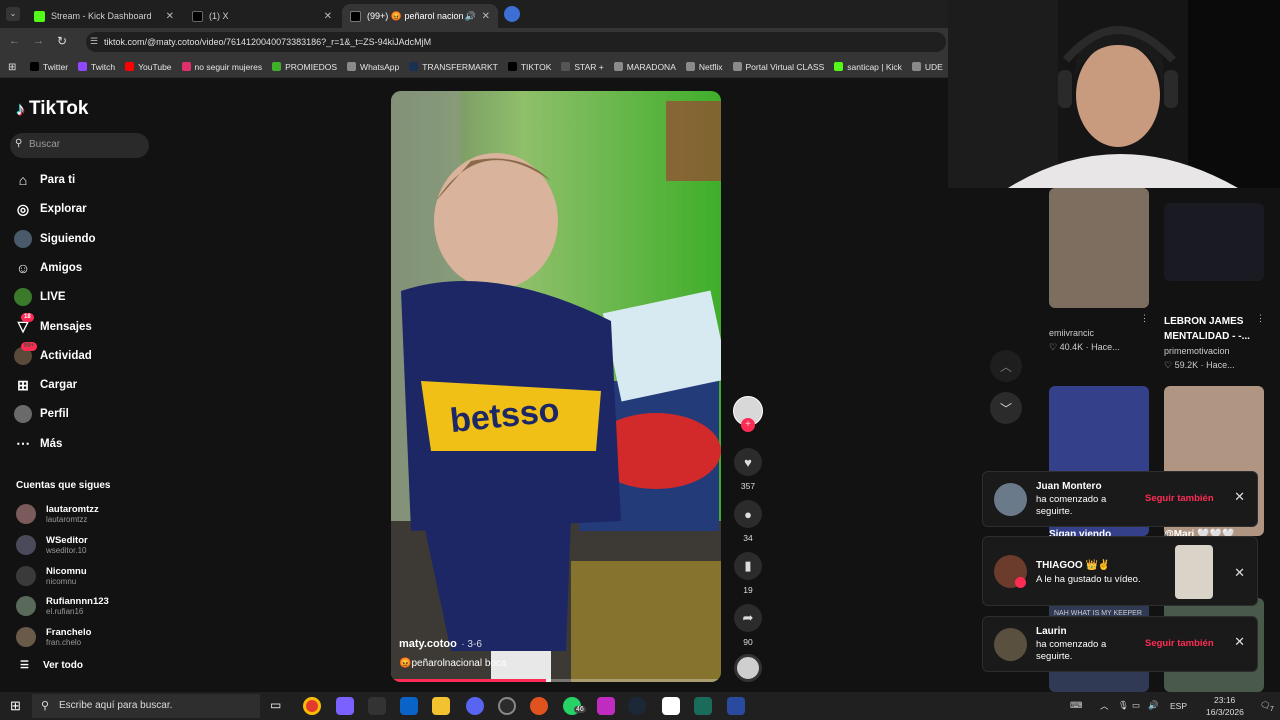 The height and width of the screenshot is (720, 1280). What do you see at coordinates (1071, 333) in the screenshot?
I see `related-user-1: emiivrancic` at bounding box center [1071, 333].